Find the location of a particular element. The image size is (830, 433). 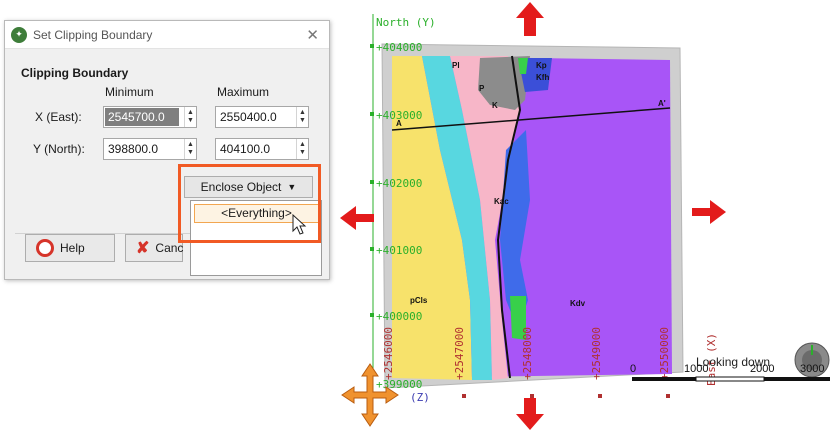

handle-right-arrow-icon is located at coordinates (709, 212).